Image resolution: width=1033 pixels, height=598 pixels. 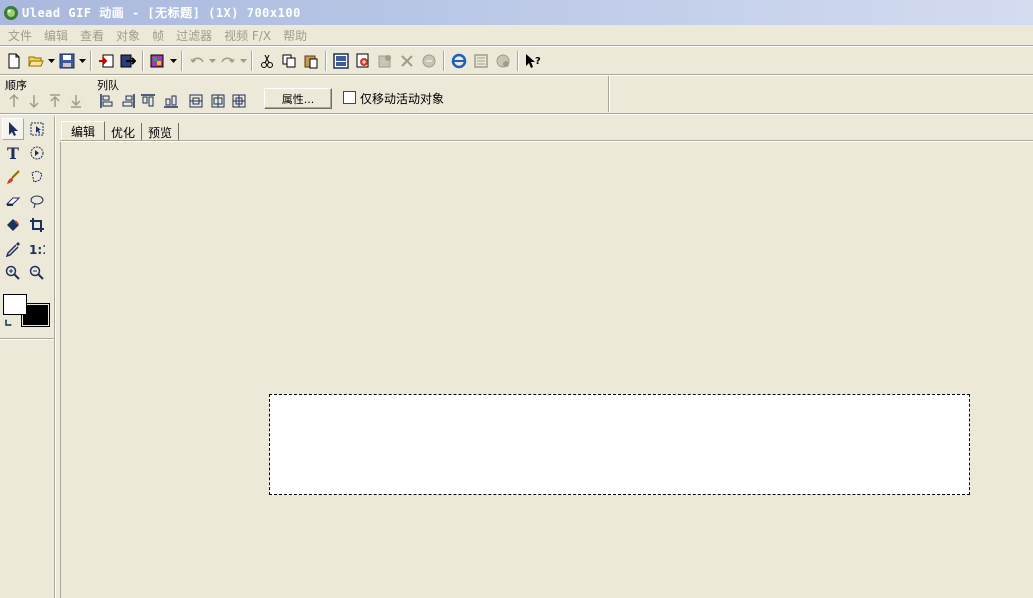 I want to click on arrow-pointer-icon, so click(x=13, y=129).